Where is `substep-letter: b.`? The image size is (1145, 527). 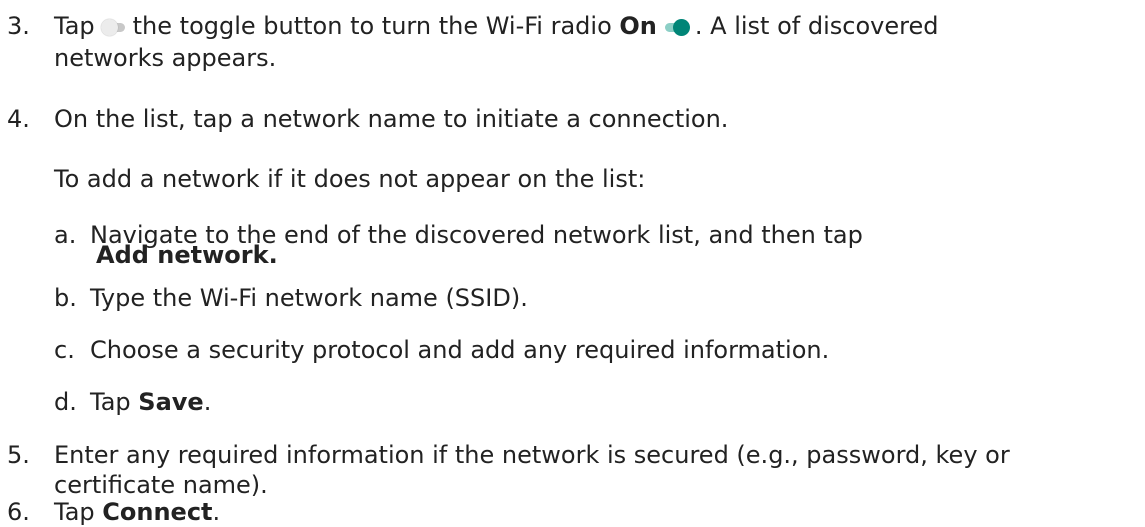 substep-letter: b. is located at coordinates (65, 298).